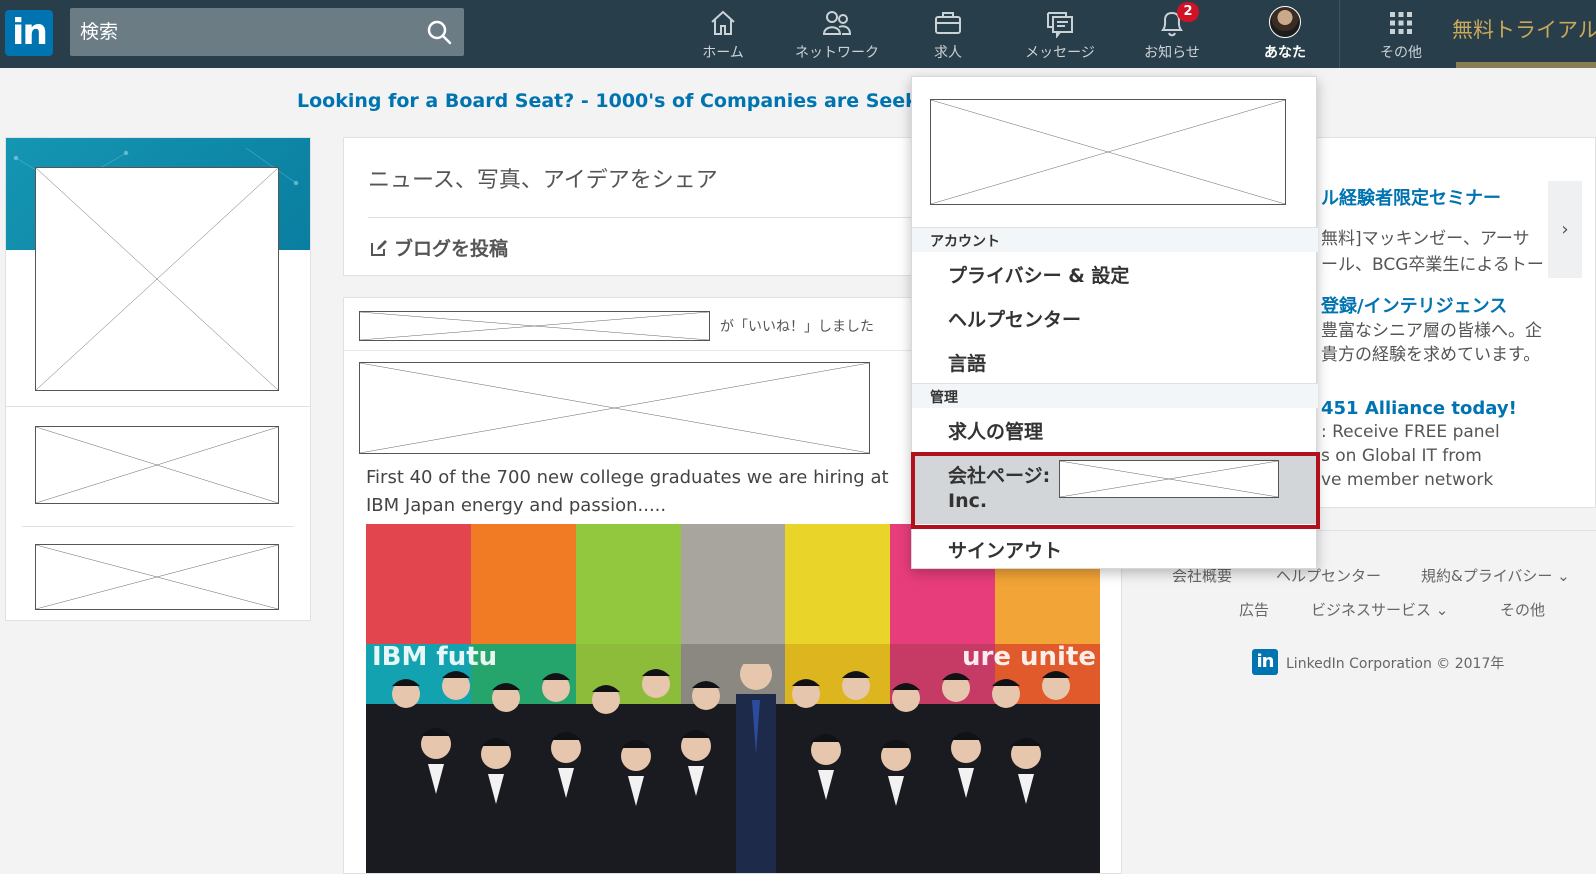 The height and width of the screenshot is (874, 1596). I want to click on nav-network-label: ネットワーク, so click(837, 53).